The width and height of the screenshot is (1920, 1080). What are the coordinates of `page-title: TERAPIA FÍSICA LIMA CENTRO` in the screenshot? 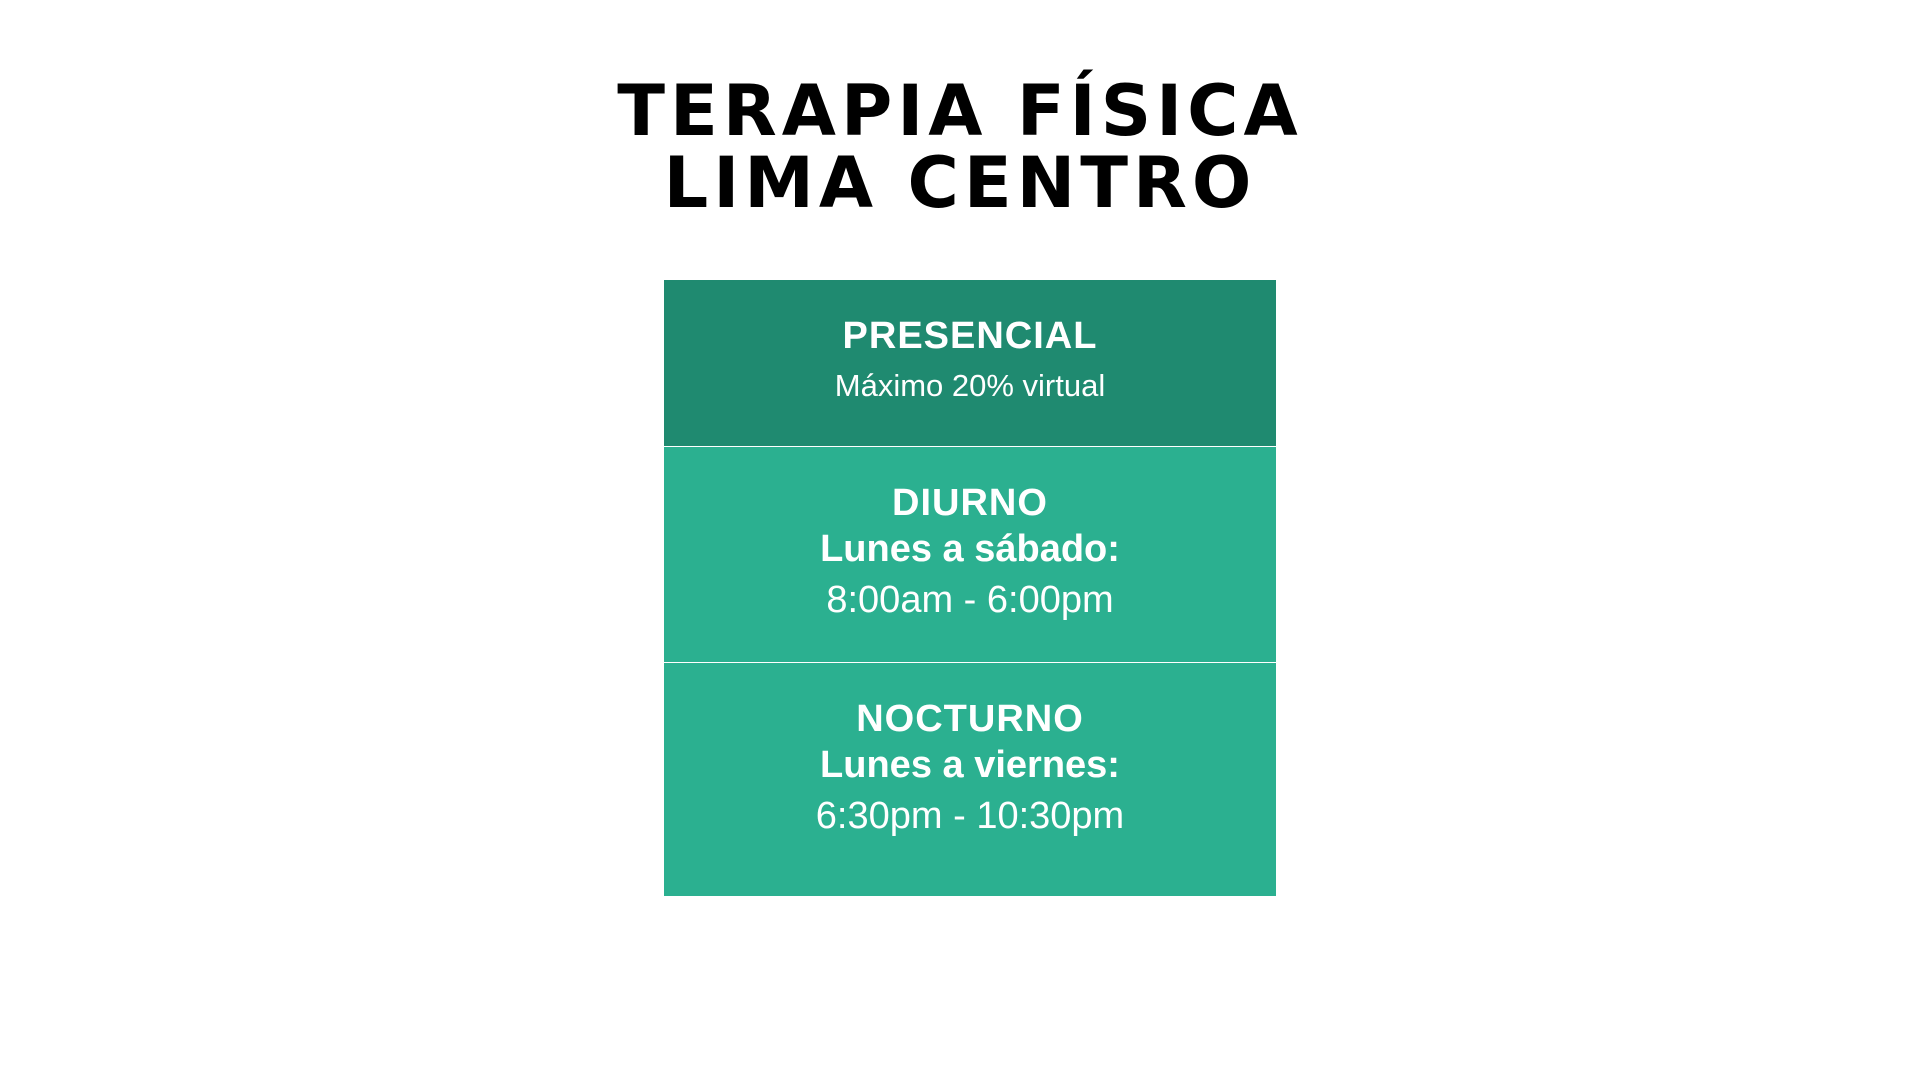 It's located at (960, 147).